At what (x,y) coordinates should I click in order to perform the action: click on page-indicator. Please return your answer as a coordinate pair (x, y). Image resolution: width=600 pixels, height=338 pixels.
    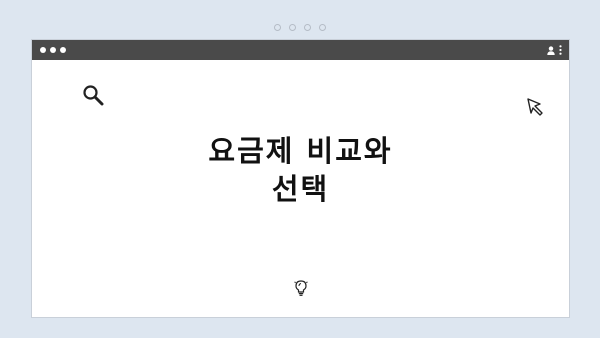
    Looking at the image, I should click on (300, 27).